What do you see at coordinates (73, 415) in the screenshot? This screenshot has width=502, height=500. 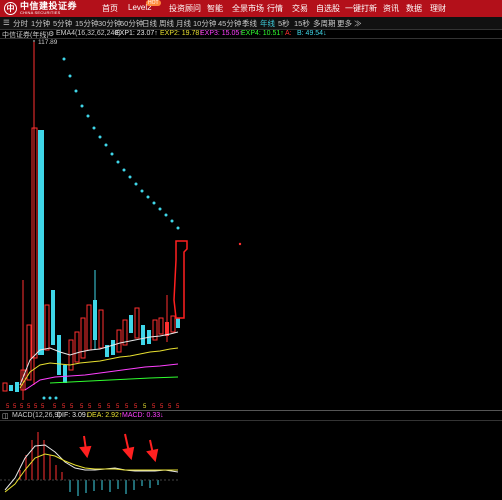 I see `macd-dif-value: DIF: 3.09↓` at bounding box center [73, 415].